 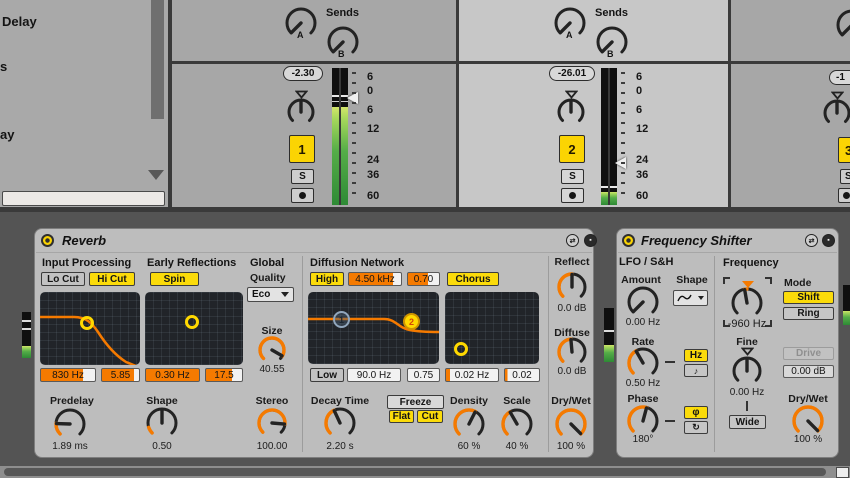 What do you see at coordinates (808, 297) in the screenshot?
I see `mode-shift-button: Shift` at bounding box center [808, 297].